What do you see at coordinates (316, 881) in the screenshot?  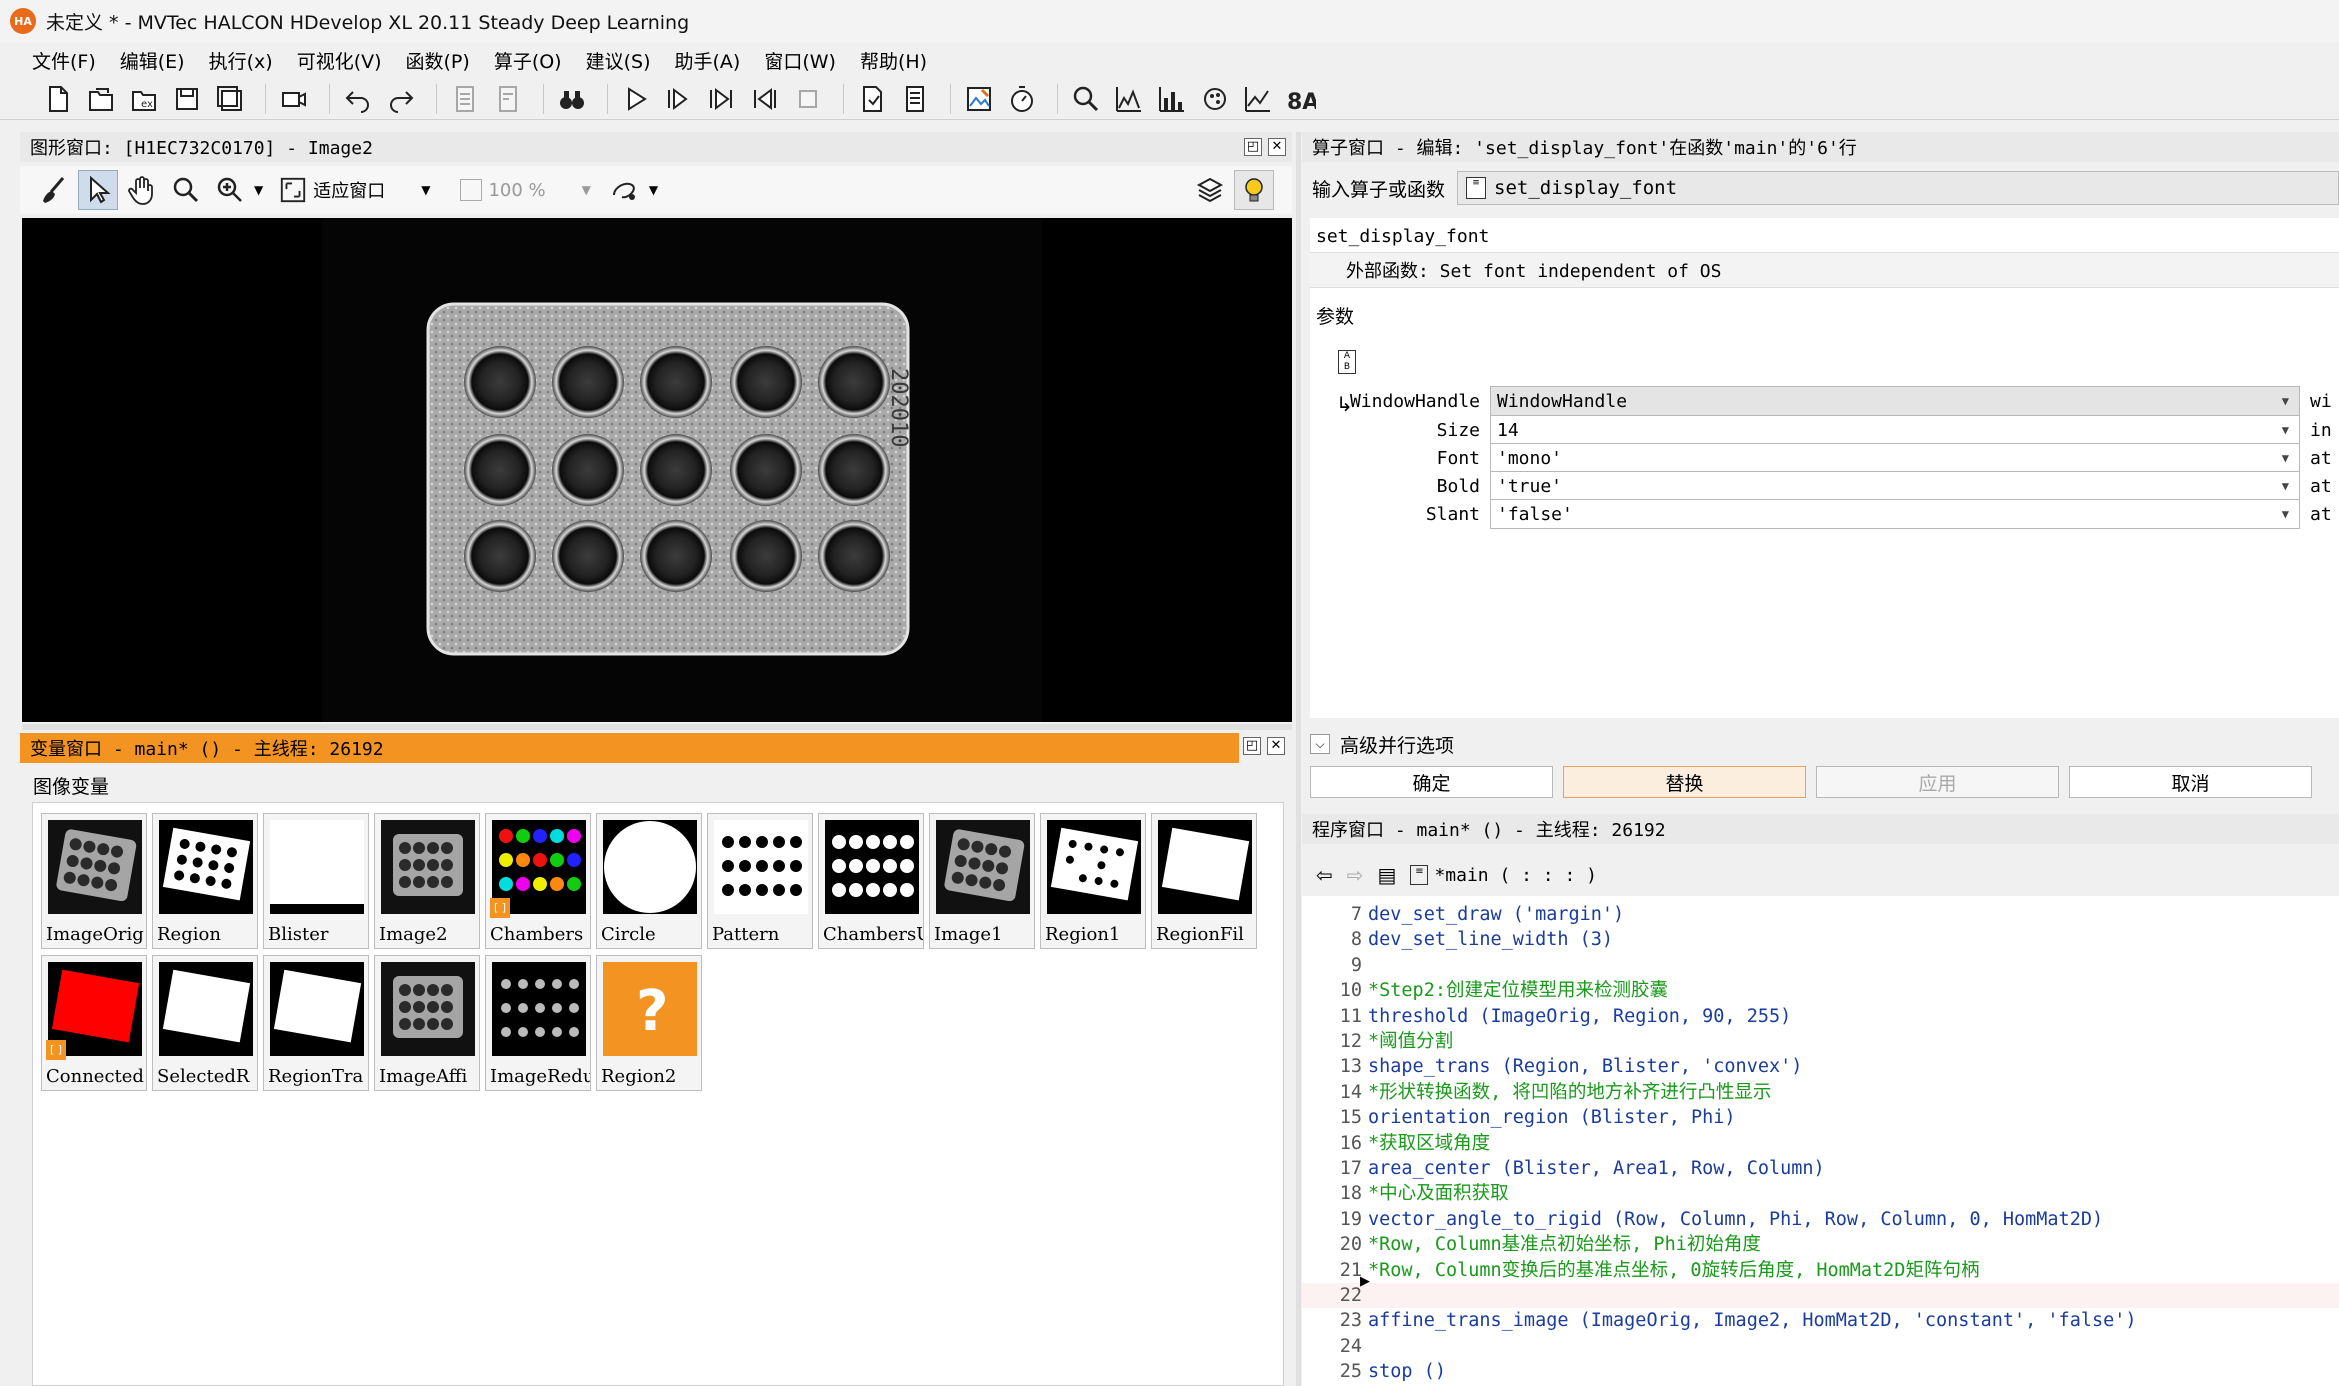 I see `thumb-blister: Blister` at bounding box center [316, 881].